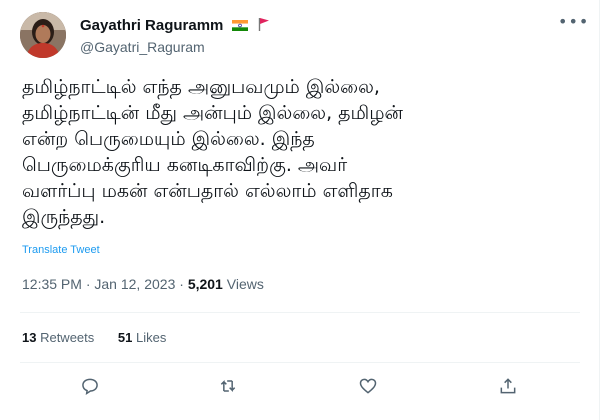  Describe the element at coordinates (300, 387) in the screenshot. I see `tweet-actions-bar` at that location.